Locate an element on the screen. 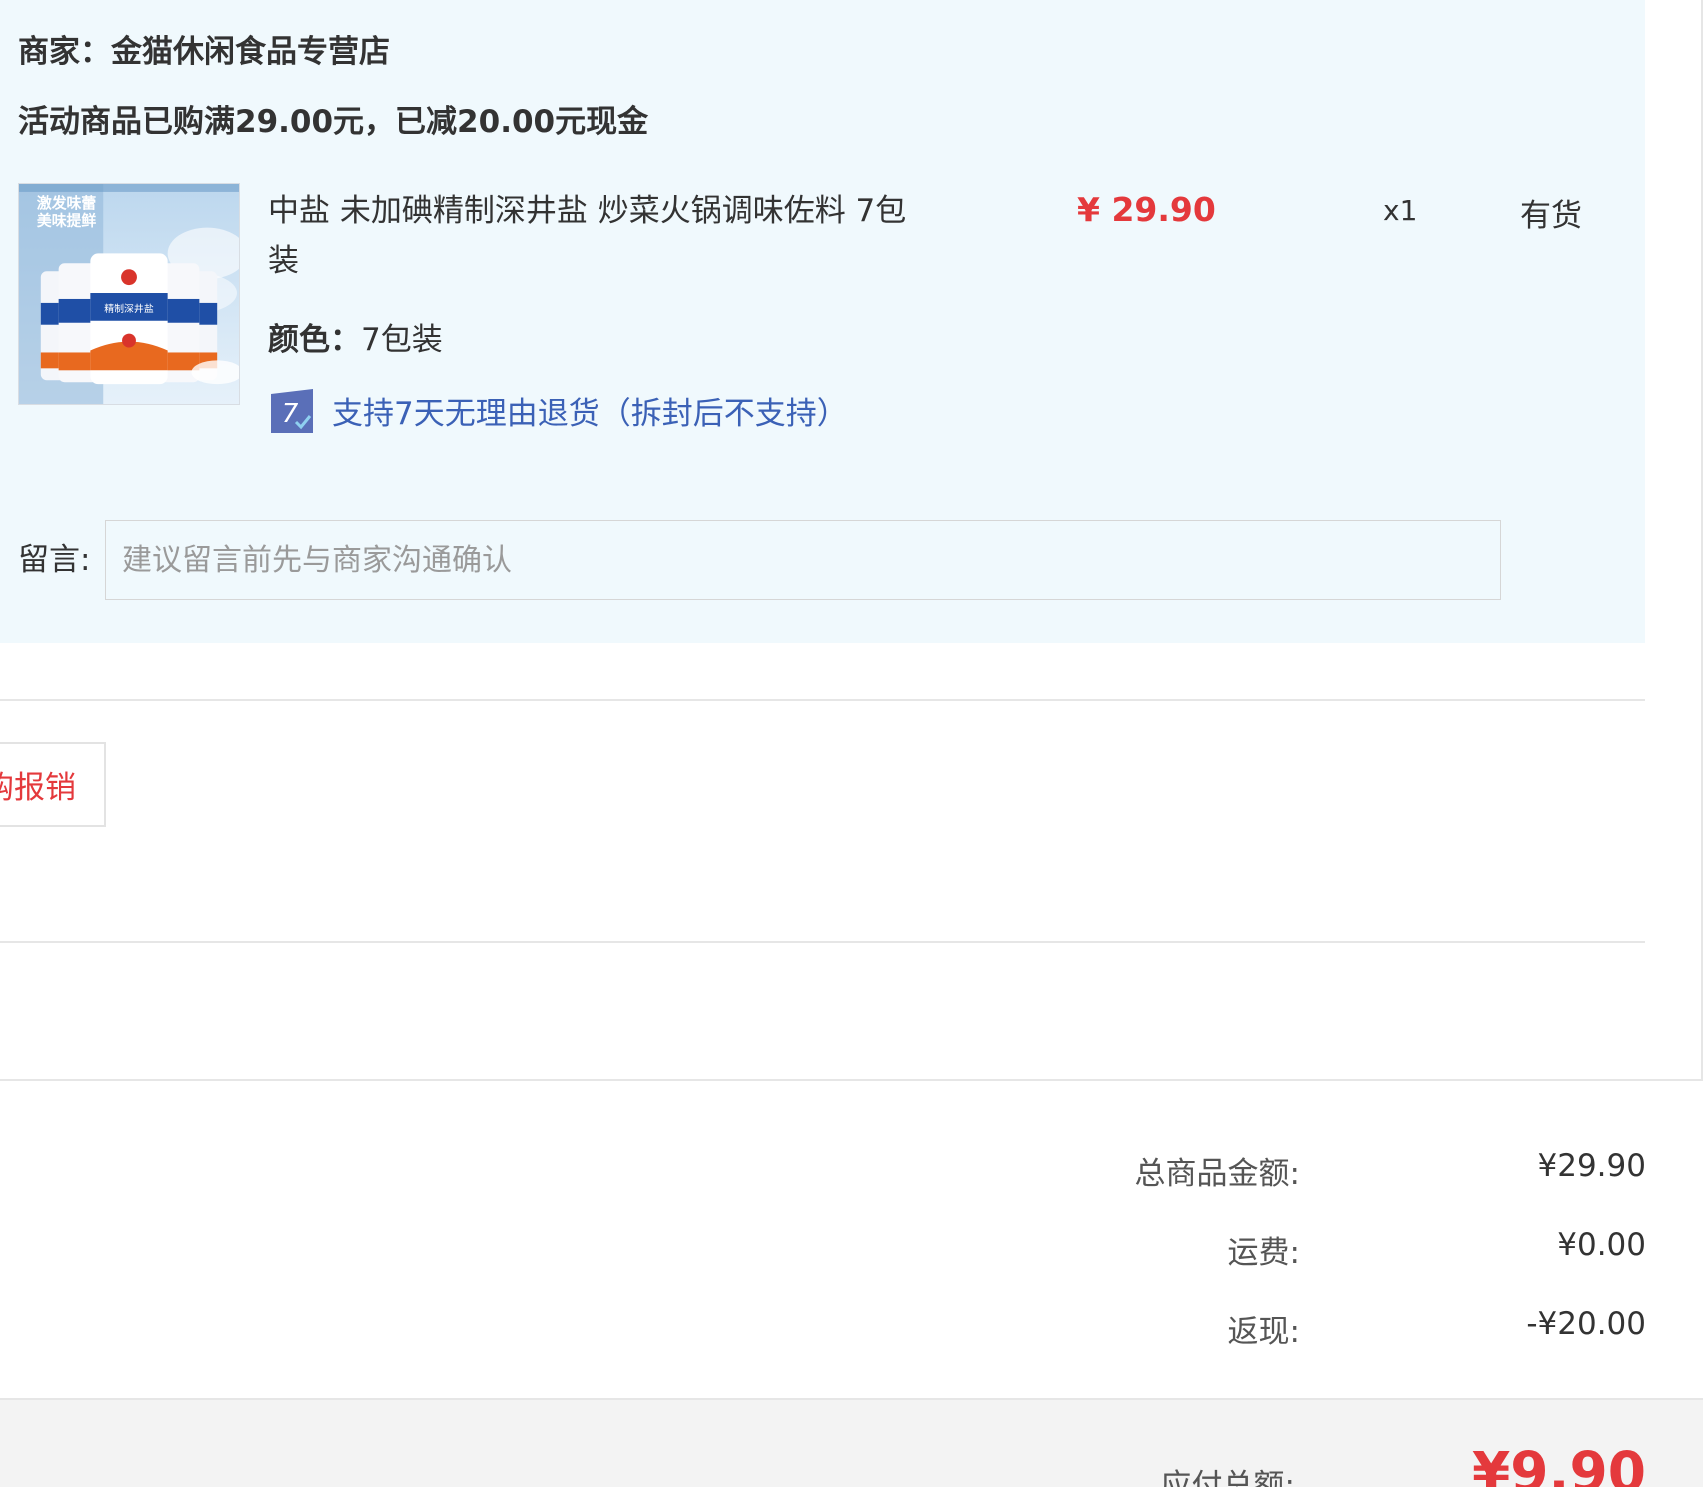 Image resolution: width=1703 pixels, height=1487 pixels. summary-goods-row: 总商品金额: ¥29.90 is located at coordinates (823, 1170).